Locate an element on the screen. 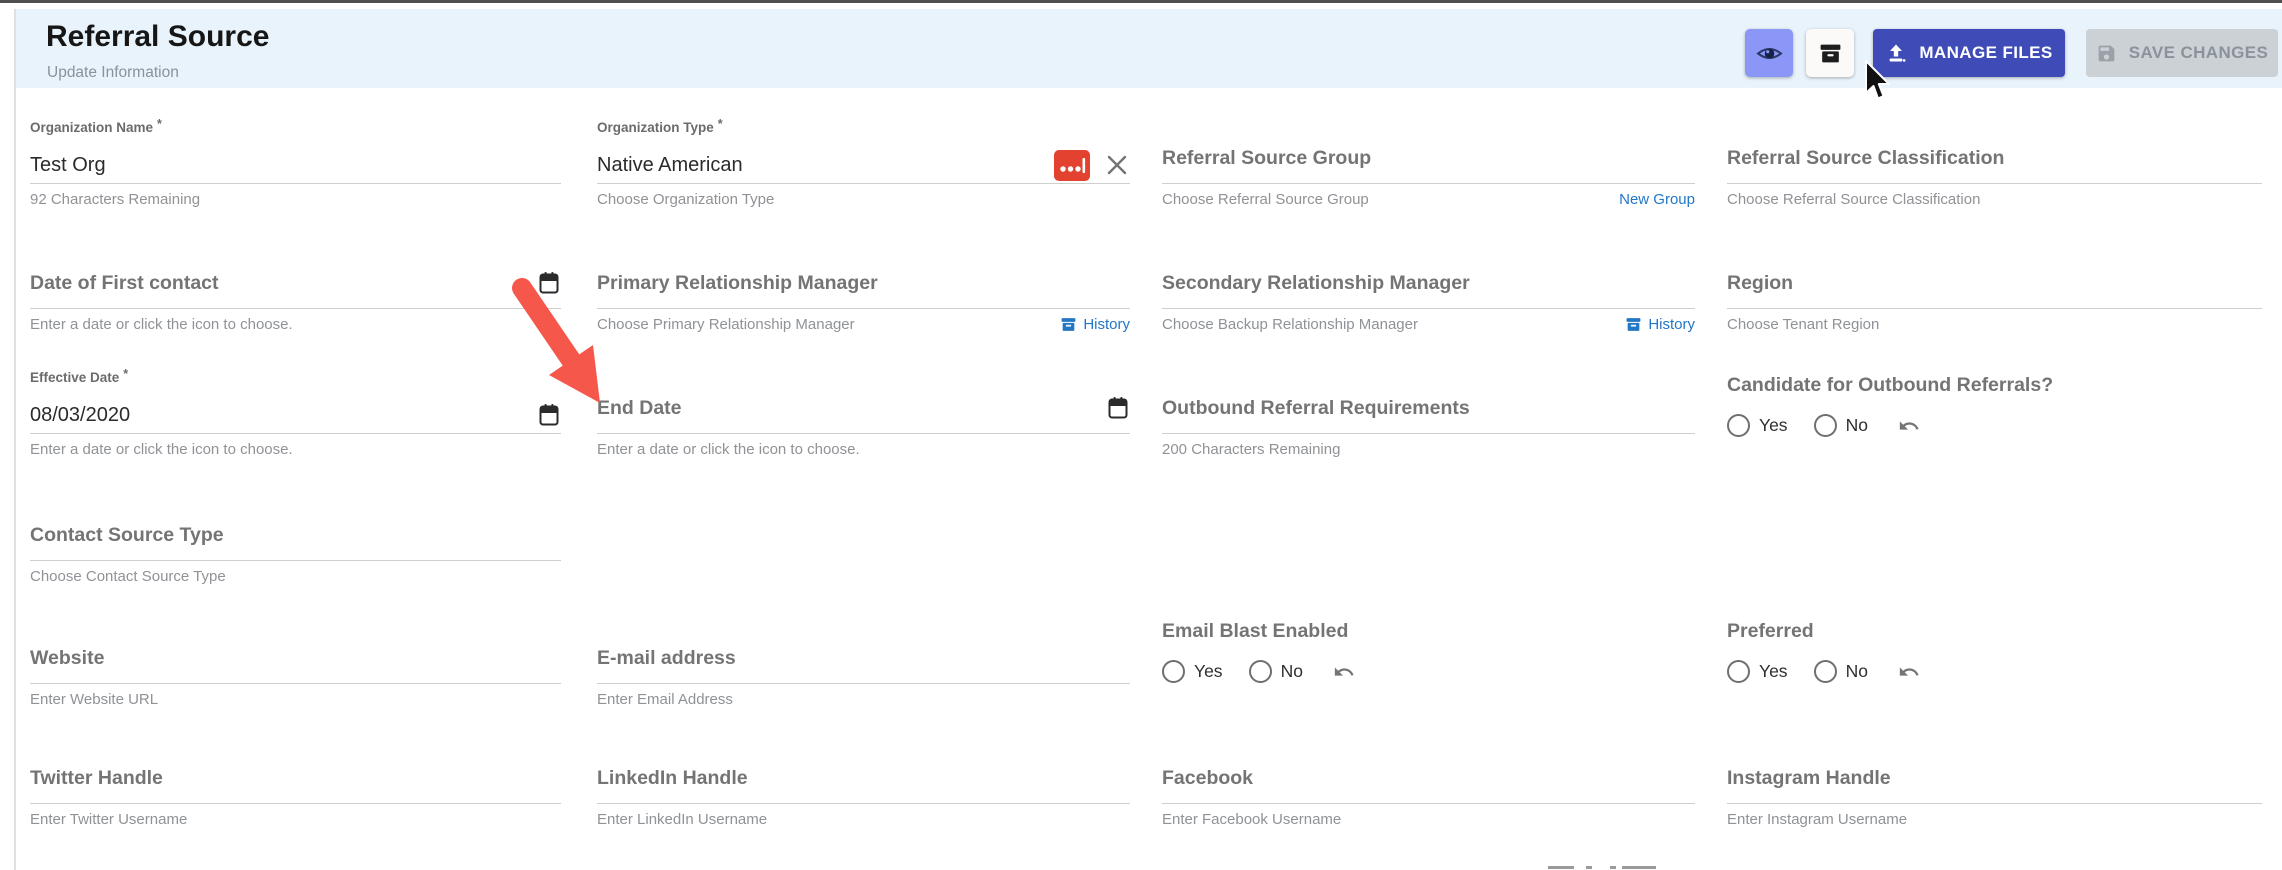 The height and width of the screenshot is (870, 2282). preferred-yes-radio is located at coordinates (1738, 671).